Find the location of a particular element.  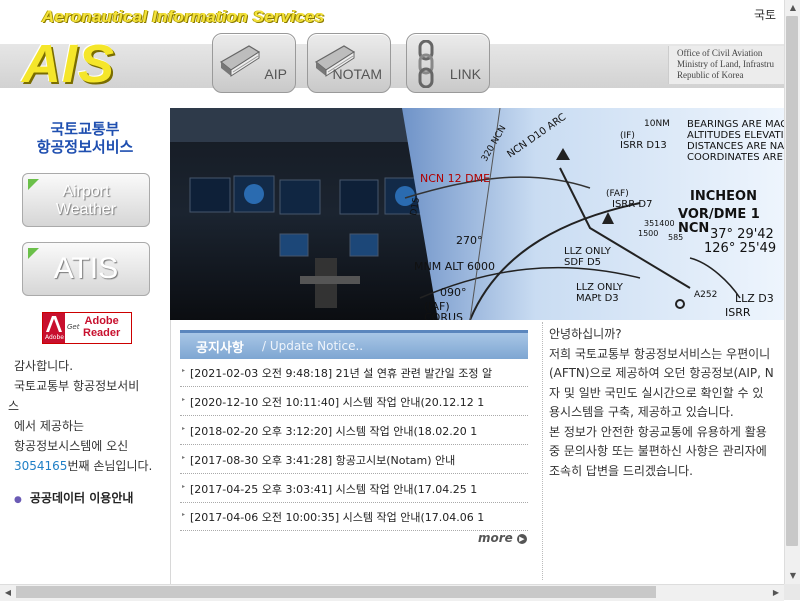

chart-text: ISRR D13 is located at coordinates (643, 145).